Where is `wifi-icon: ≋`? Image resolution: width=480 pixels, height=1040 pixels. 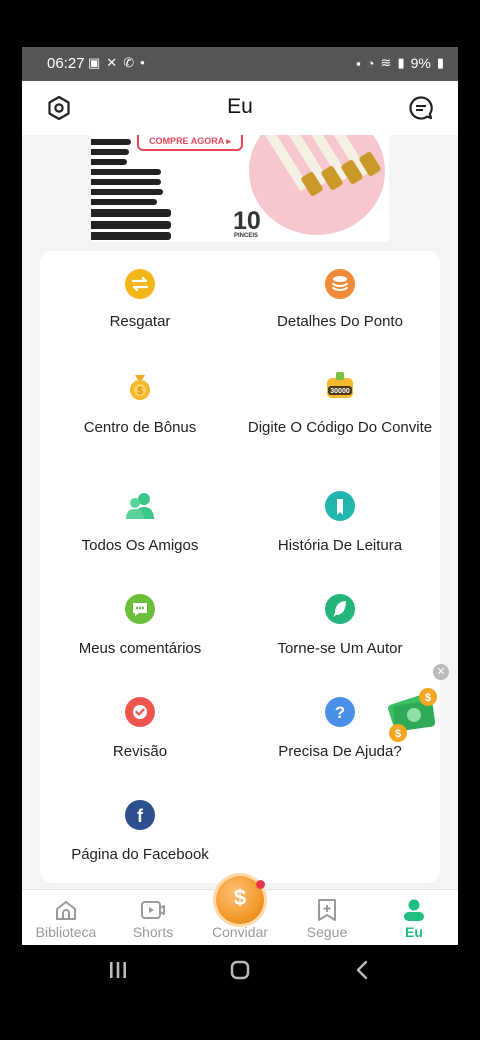 wifi-icon: ≋ is located at coordinates (386, 62).